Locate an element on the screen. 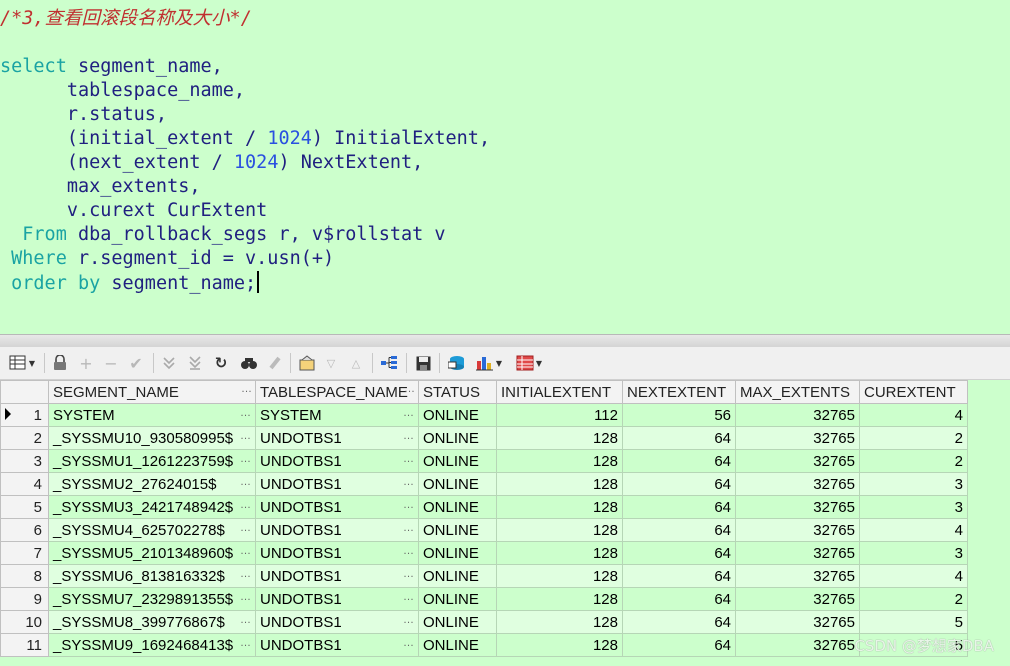 The width and height of the screenshot is (1010, 666). table-row: 1 … SYSTEM … SYSTEM ONLINE 112 56 32765 4 is located at coordinates (484, 415).